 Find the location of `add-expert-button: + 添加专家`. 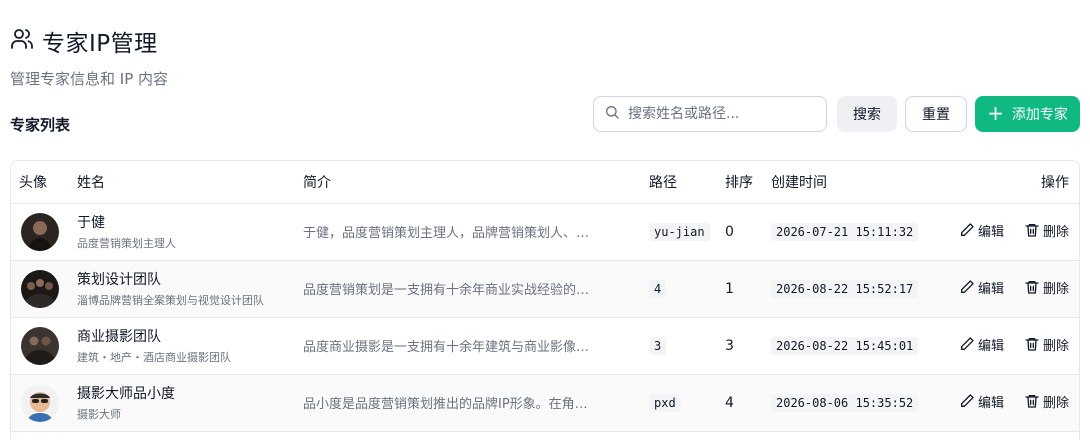

add-expert-button: + 添加专家 is located at coordinates (1027, 114).